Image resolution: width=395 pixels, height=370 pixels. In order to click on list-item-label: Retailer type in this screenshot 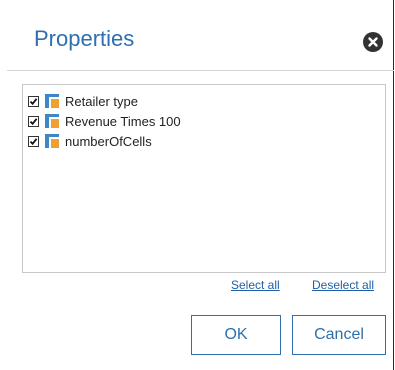, I will do `click(101, 101)`.